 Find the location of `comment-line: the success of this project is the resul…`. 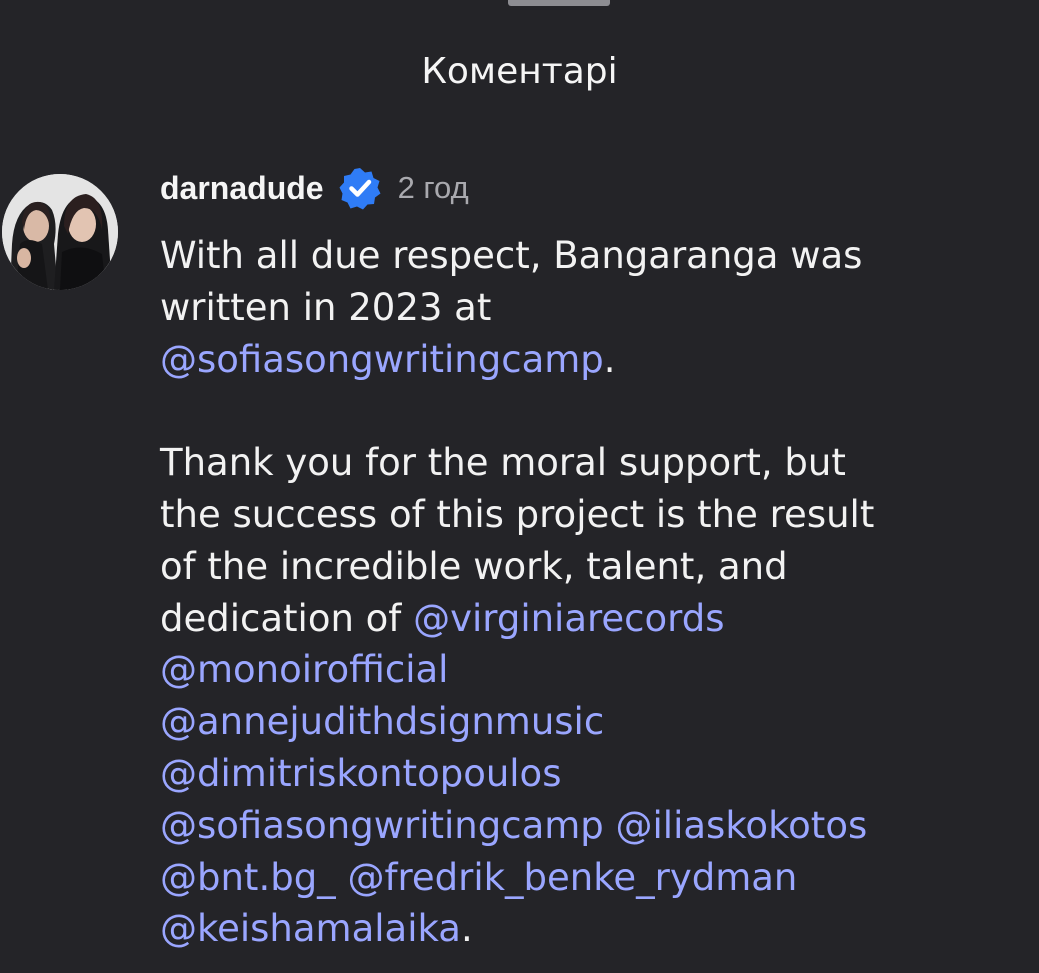

comment-line: the success of this project is the resul… is located at coordinates (595, 515).